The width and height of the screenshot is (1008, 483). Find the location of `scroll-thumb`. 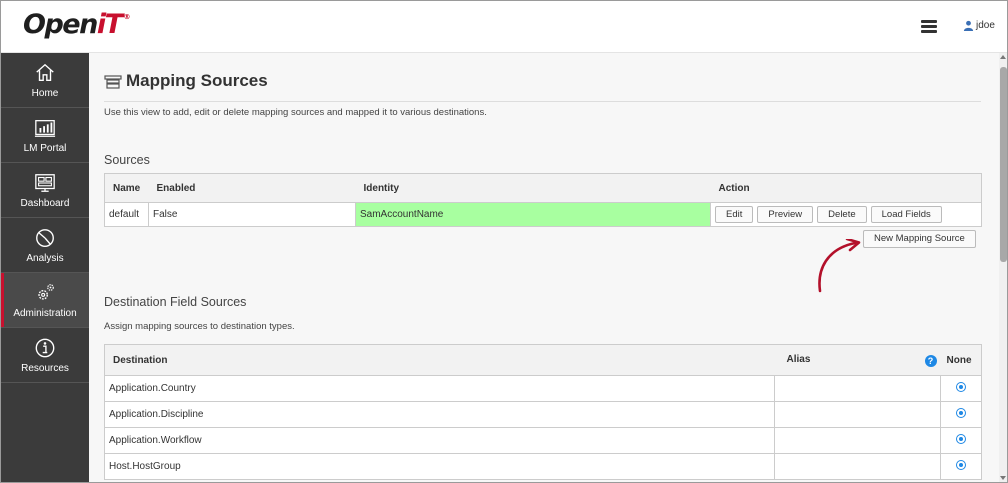

scroll-thumb is located at coordinates (1003, 164).